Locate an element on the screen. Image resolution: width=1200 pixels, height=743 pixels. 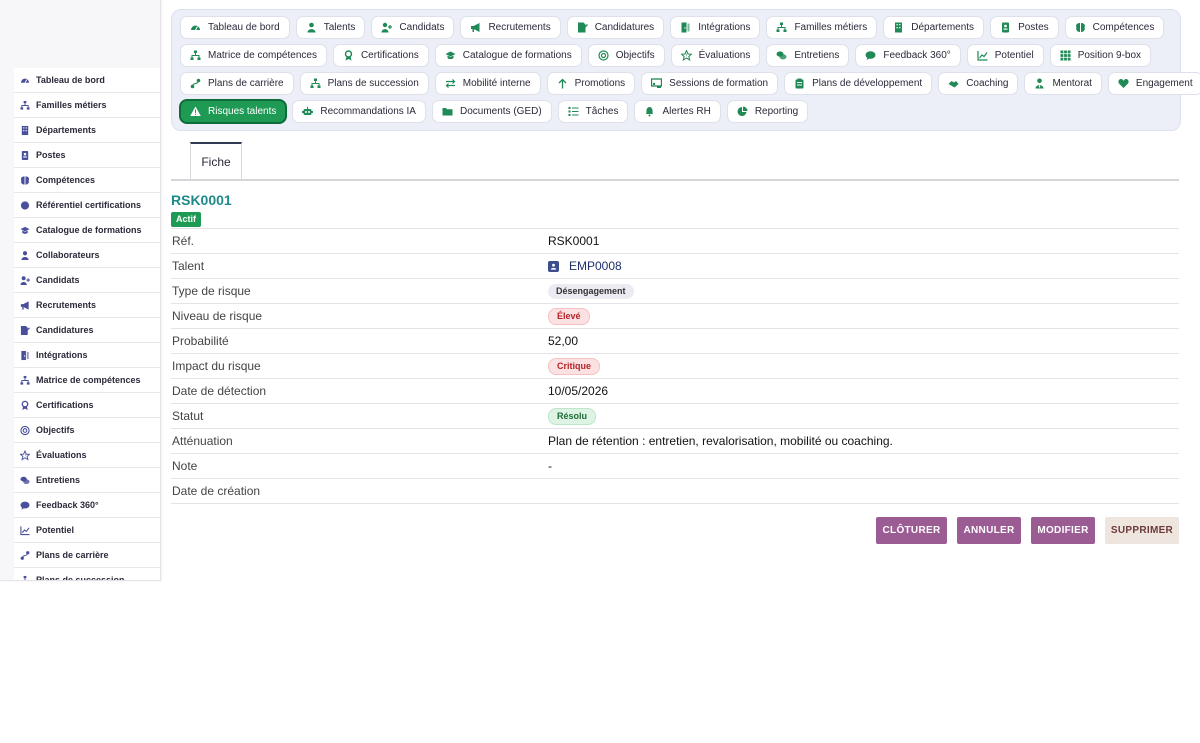
sidebar-item-label: Candidatures is located at coordinates (65, 330).